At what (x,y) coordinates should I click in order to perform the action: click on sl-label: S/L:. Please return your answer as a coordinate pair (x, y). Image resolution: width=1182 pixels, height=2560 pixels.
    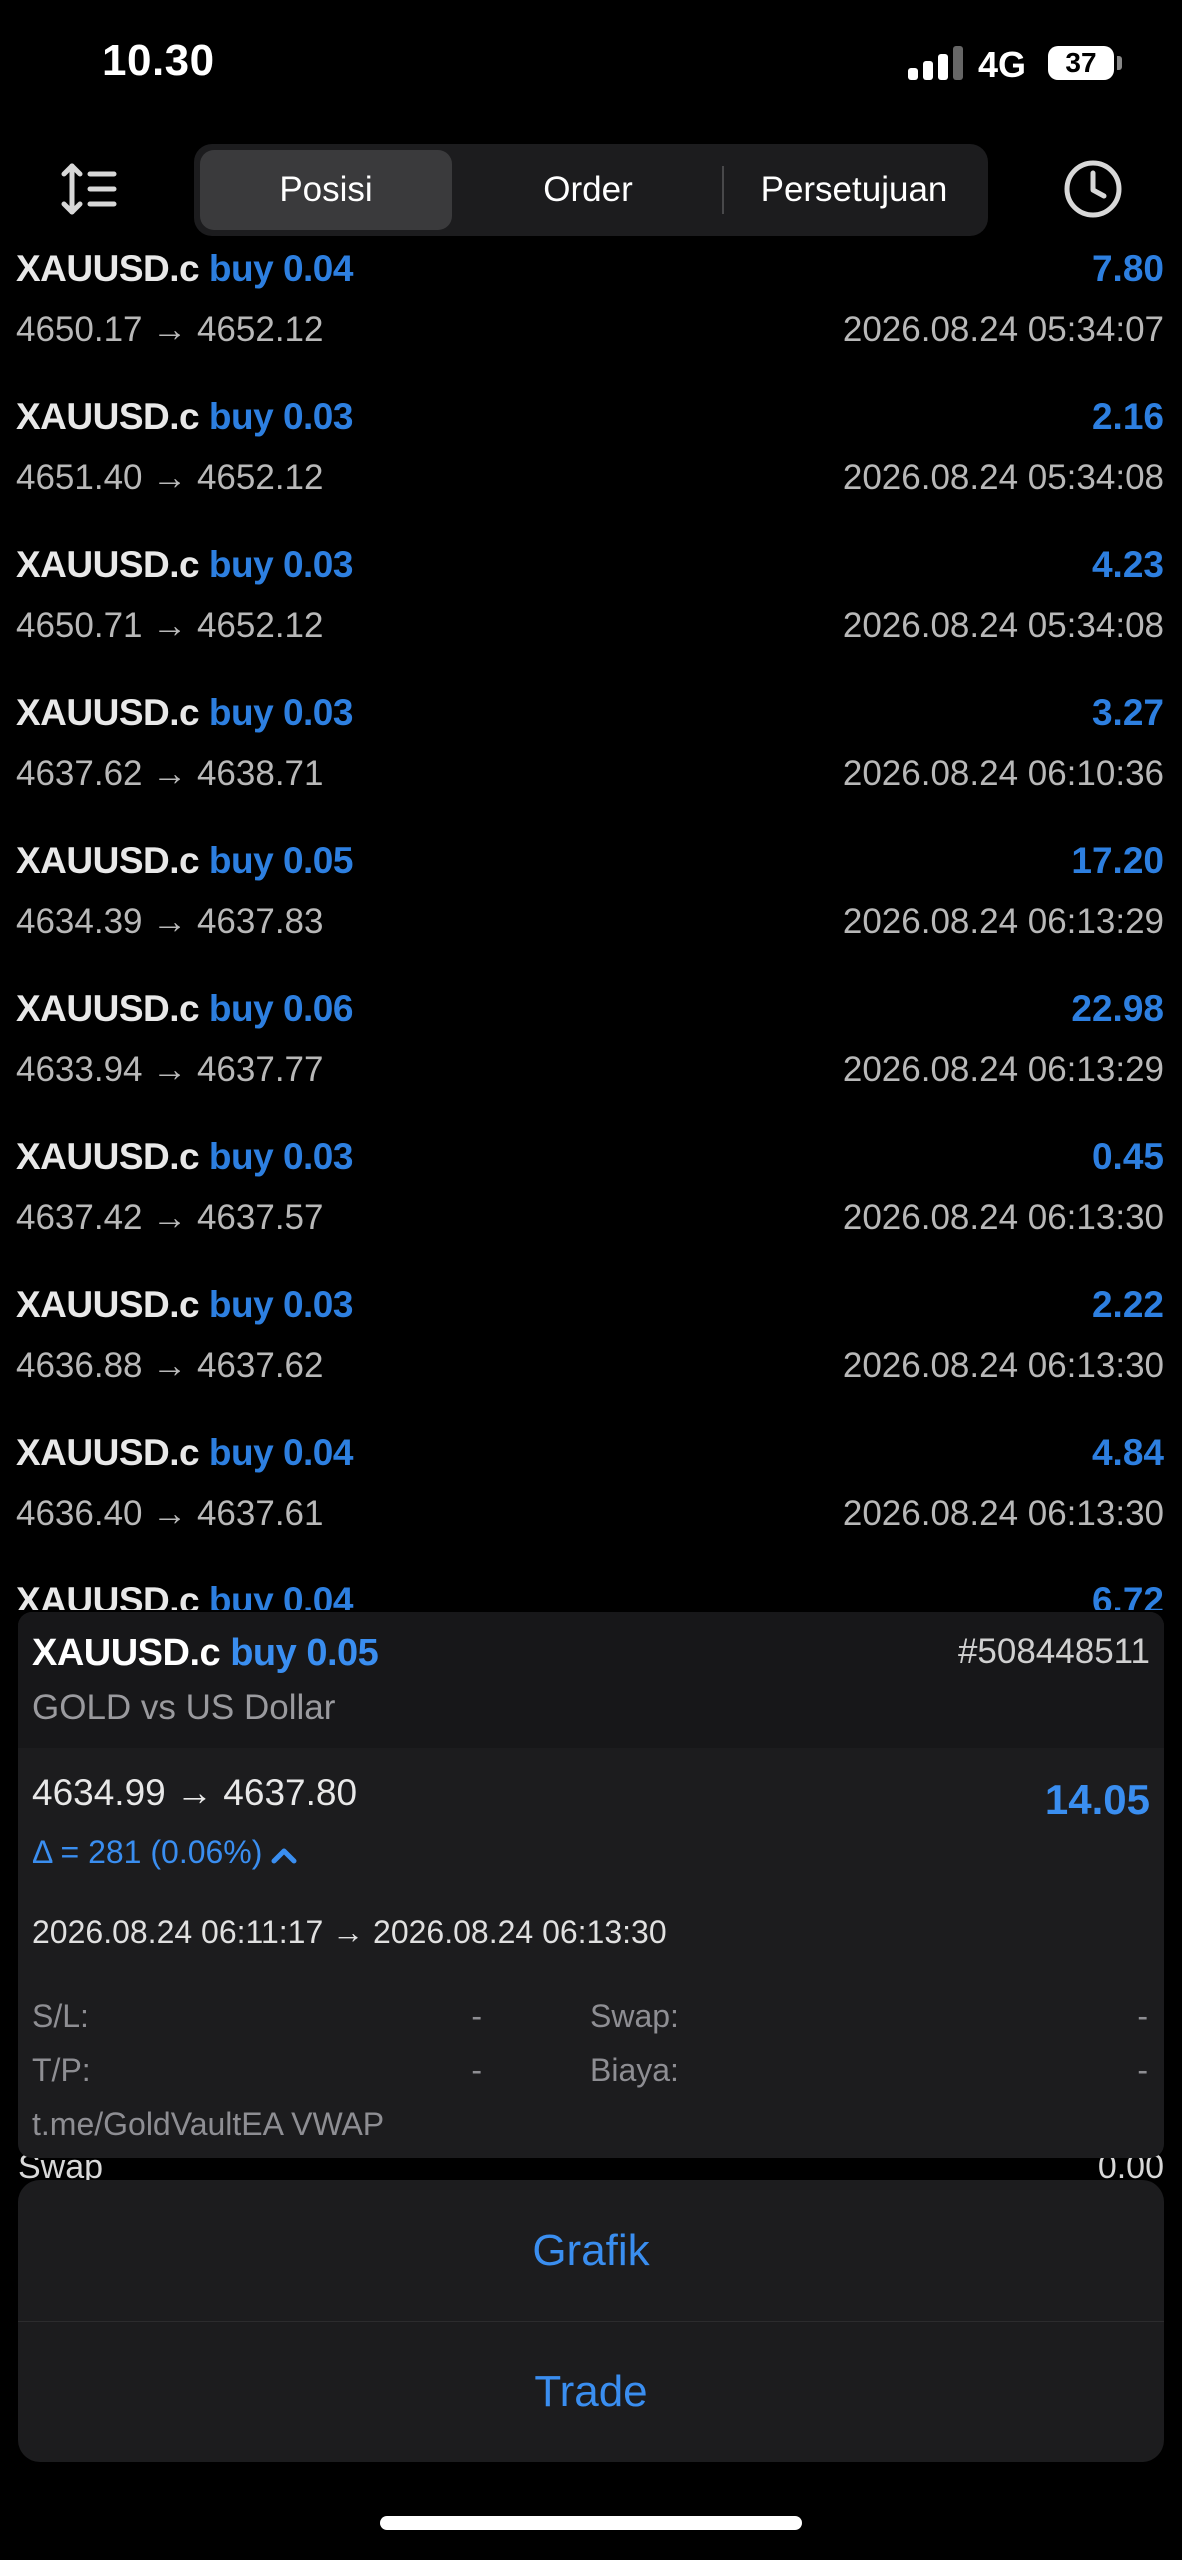
    Looking at the image, I should click on (60, 2016).